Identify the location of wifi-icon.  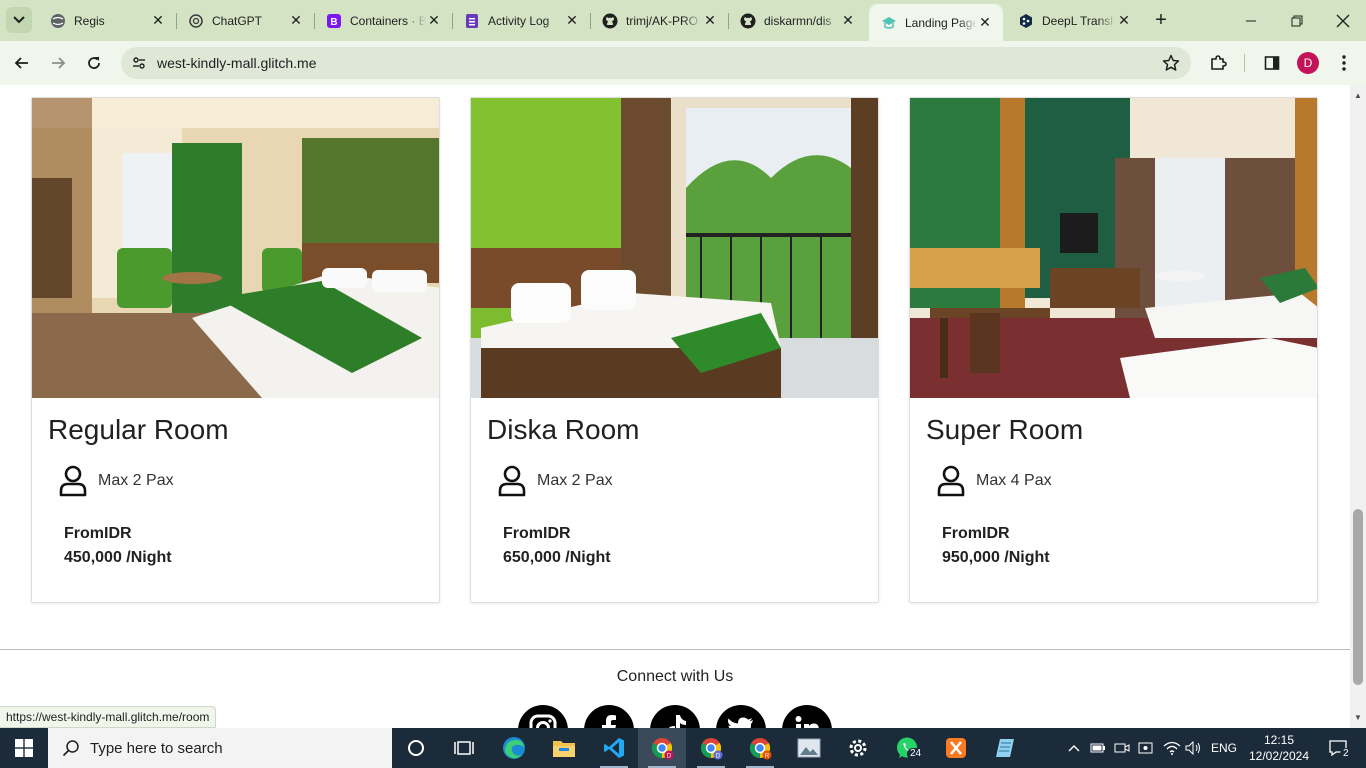
(1172, 748).